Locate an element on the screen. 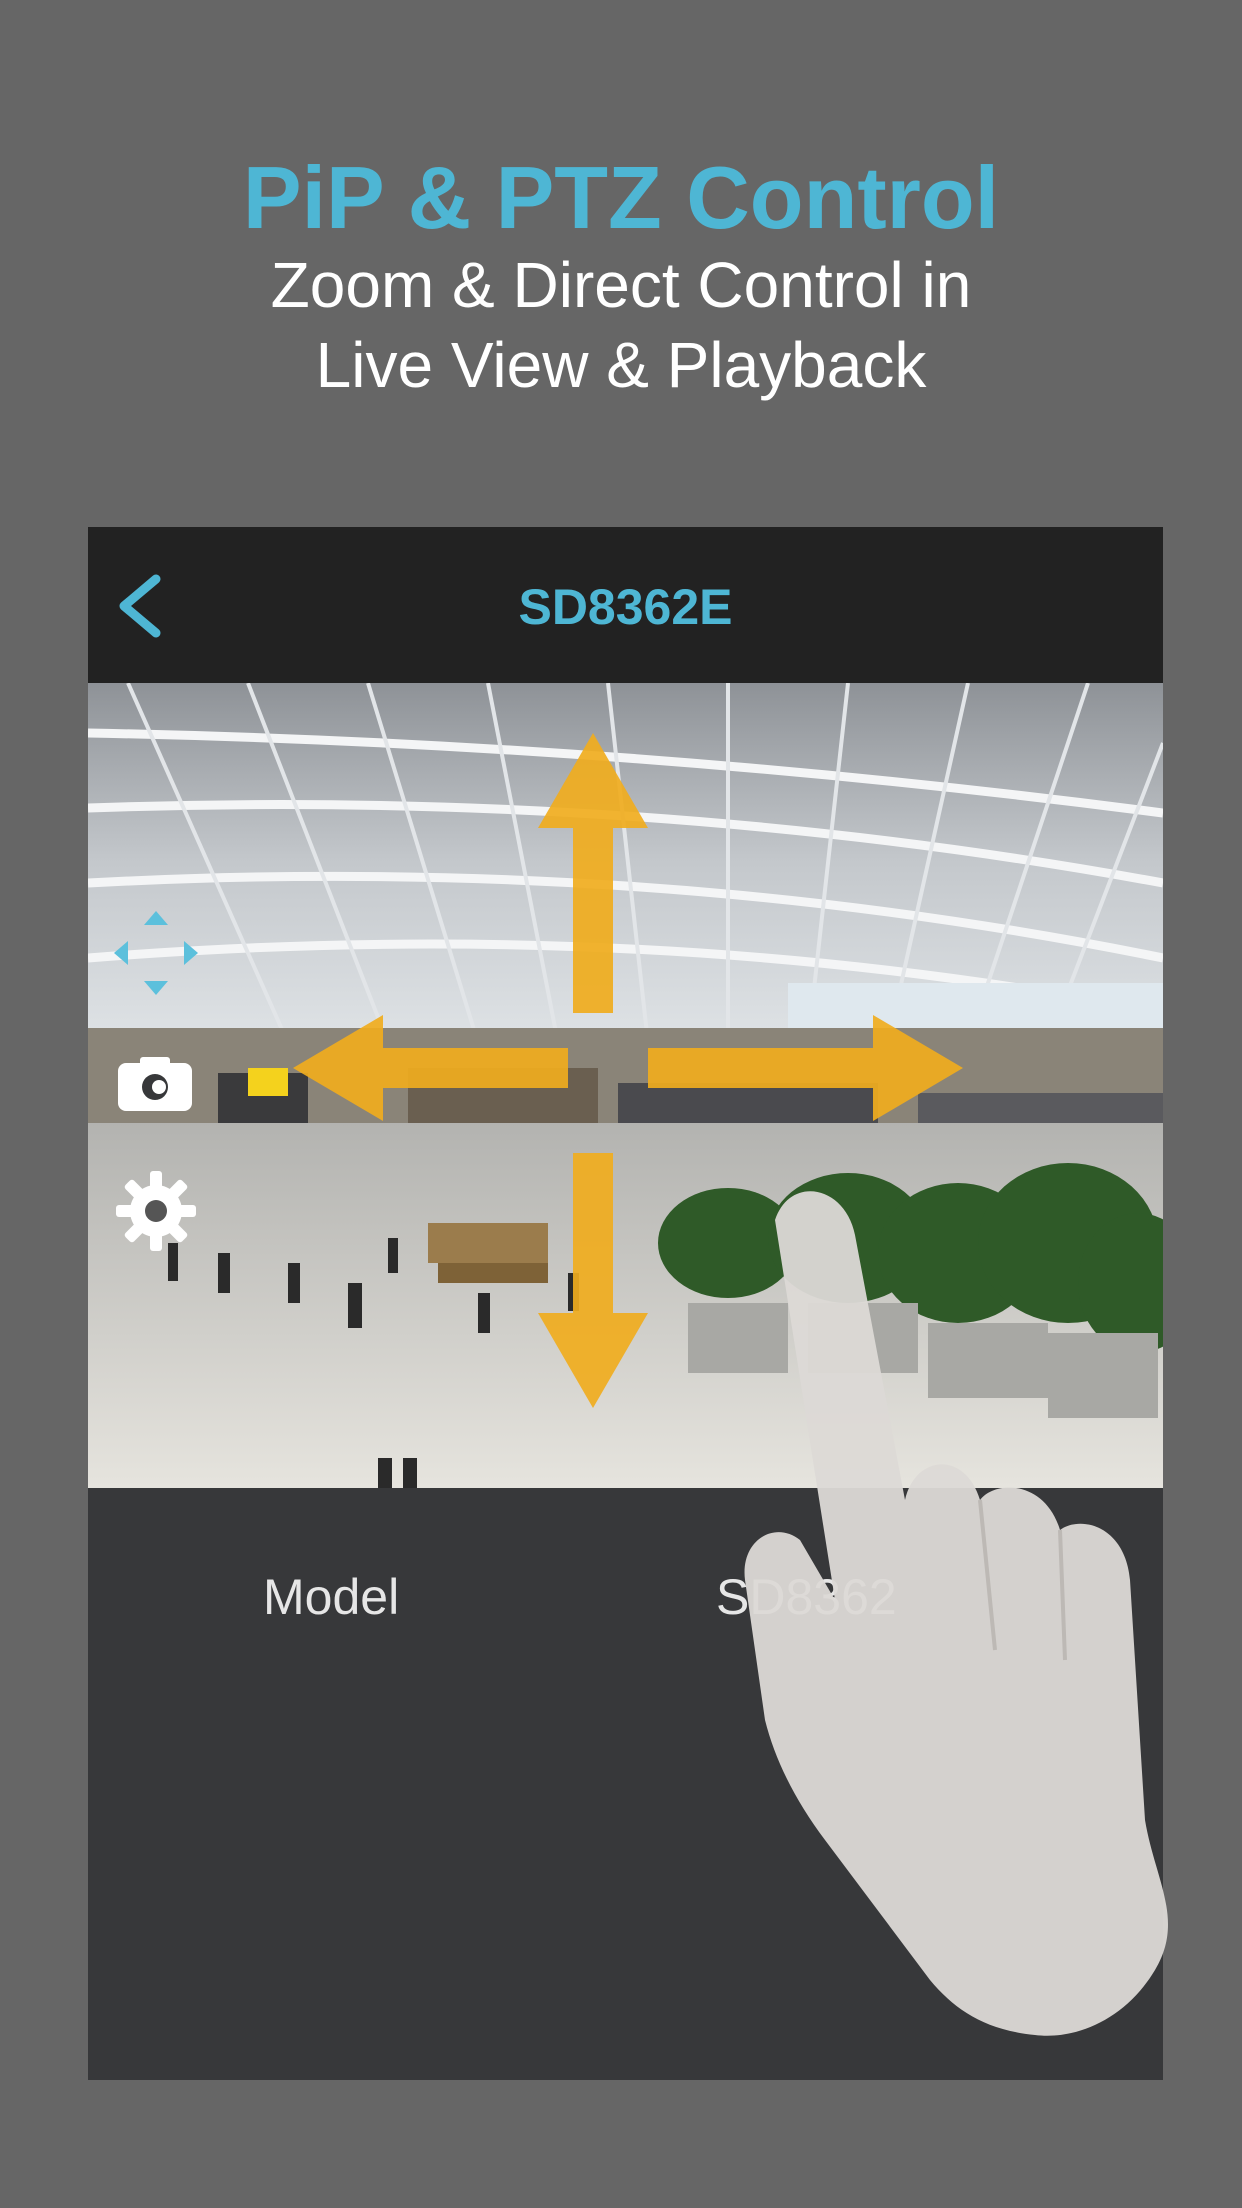 The height and width of the screenshot is (2208, 1242). promo-subline-line1: Zoom & Direct Control in is located at coordinates (621, 285).